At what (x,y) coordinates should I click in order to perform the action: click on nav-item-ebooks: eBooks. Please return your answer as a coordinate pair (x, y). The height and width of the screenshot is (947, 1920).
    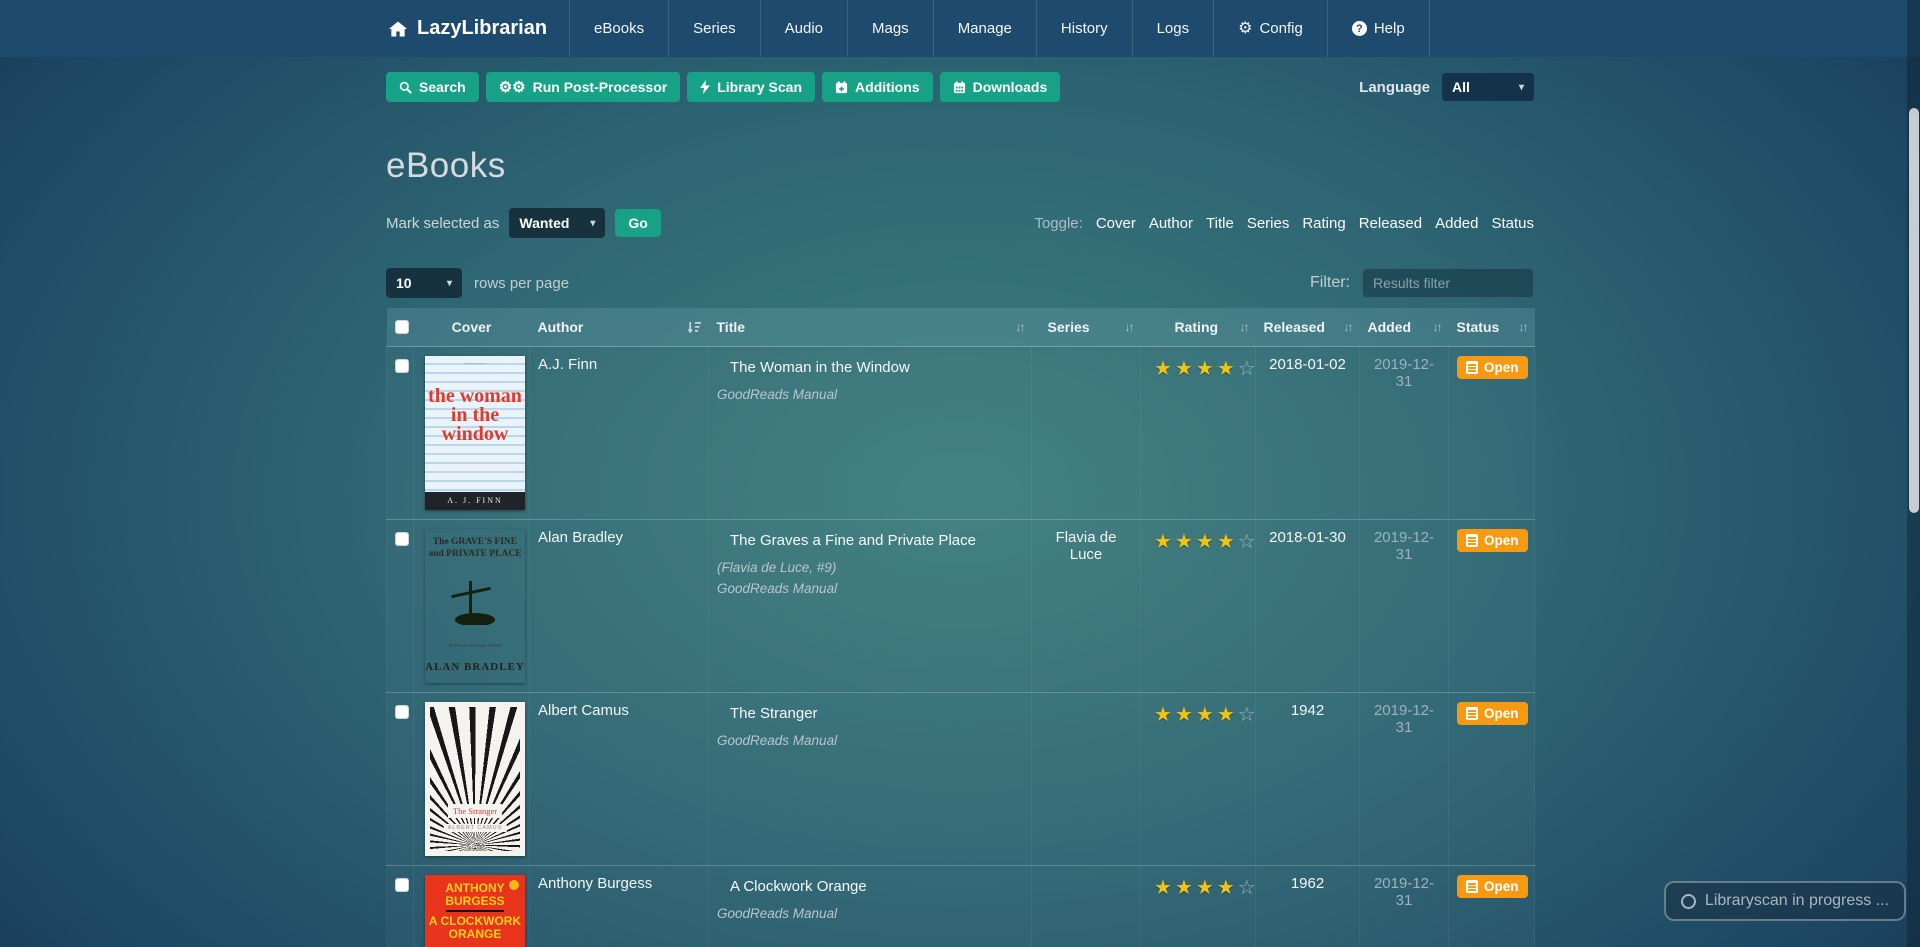
    Looking at the image, I should click on (618, 28).